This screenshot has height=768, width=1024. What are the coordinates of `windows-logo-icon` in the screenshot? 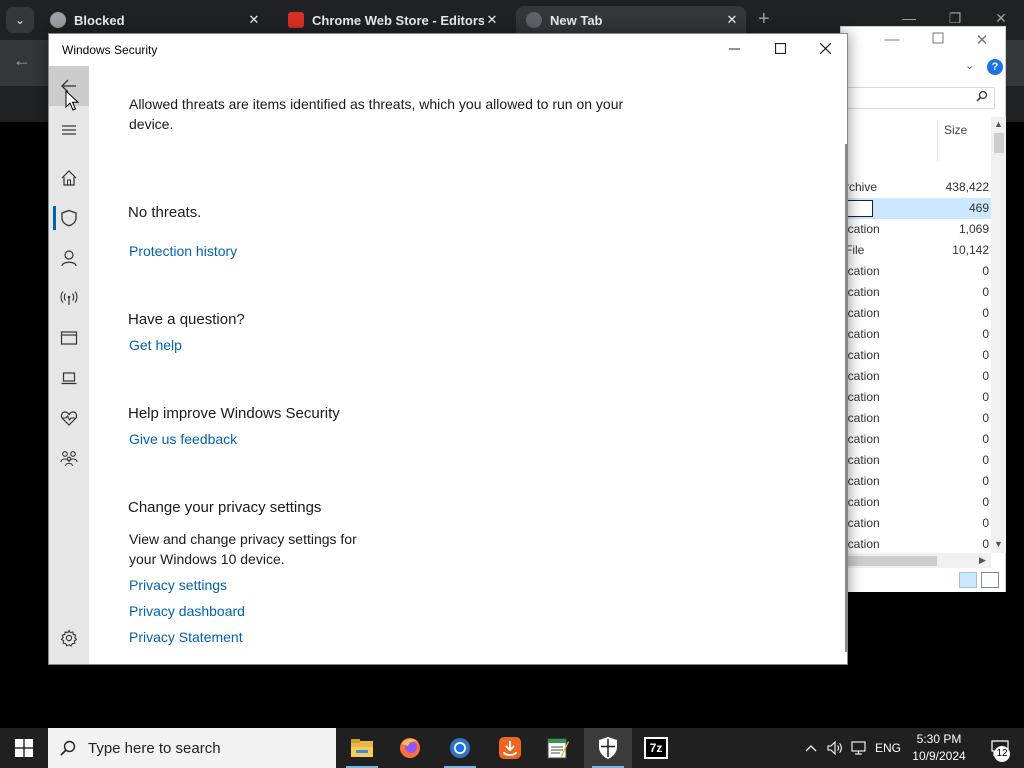 It's located at (24, 748).